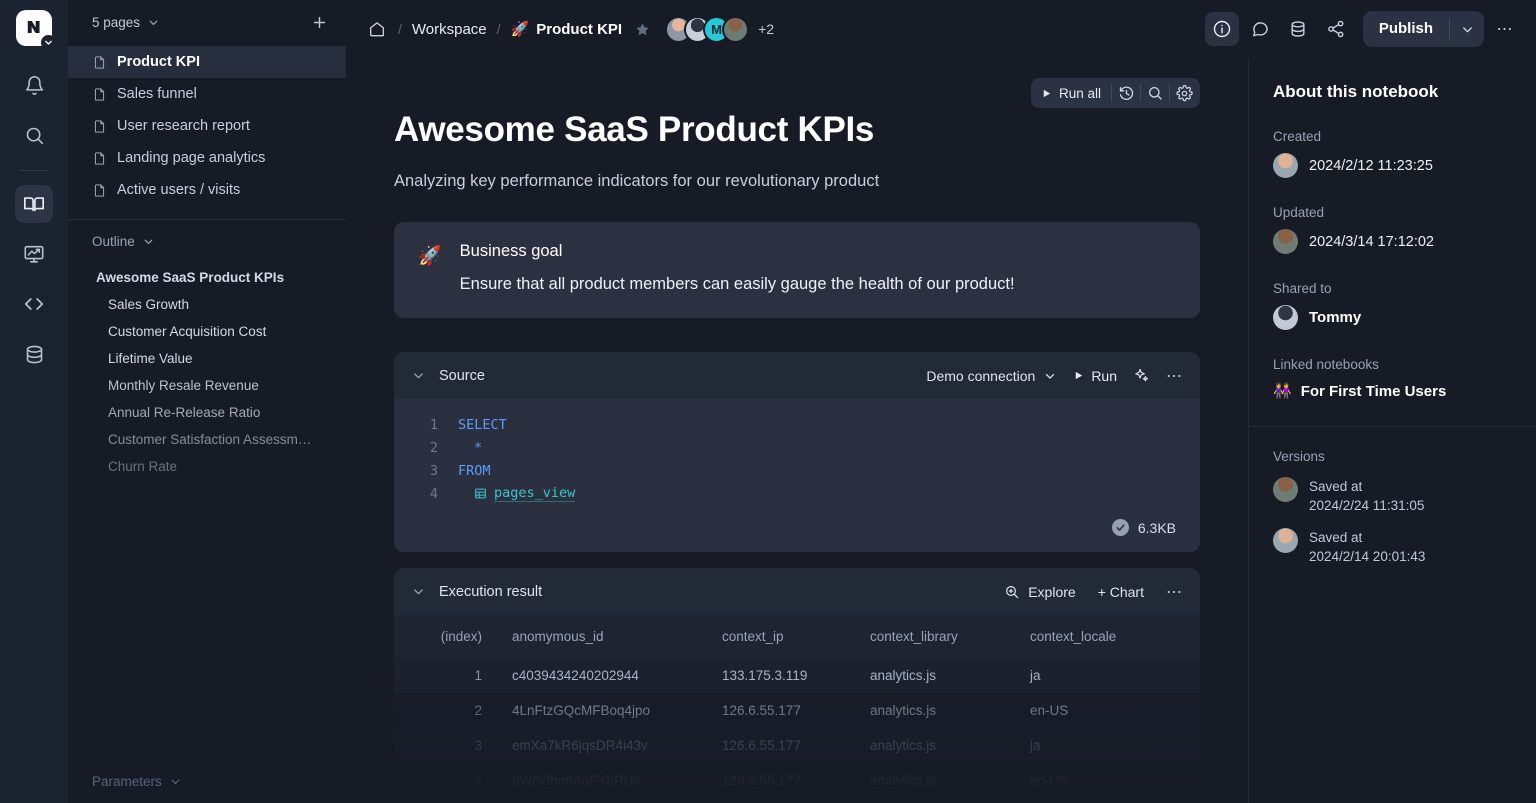 This screenshot has width=1536, height=803. What do you see at coordinates (34, 254) in the screenshot?
I see `dashboard-icon` at bounding box center [34, 254].